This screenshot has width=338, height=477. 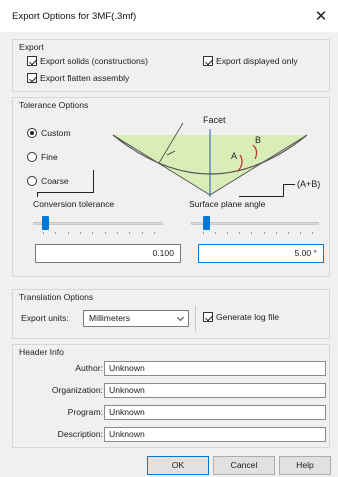 I want to click on surface-angle-slider-ticks, so click(x=258, y=233).